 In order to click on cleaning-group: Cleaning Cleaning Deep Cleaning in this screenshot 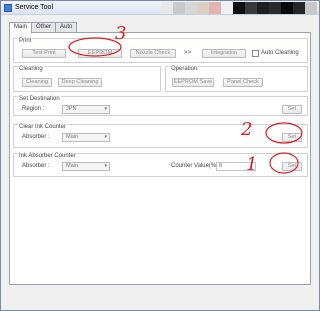, I will do `click(87, 79)`.